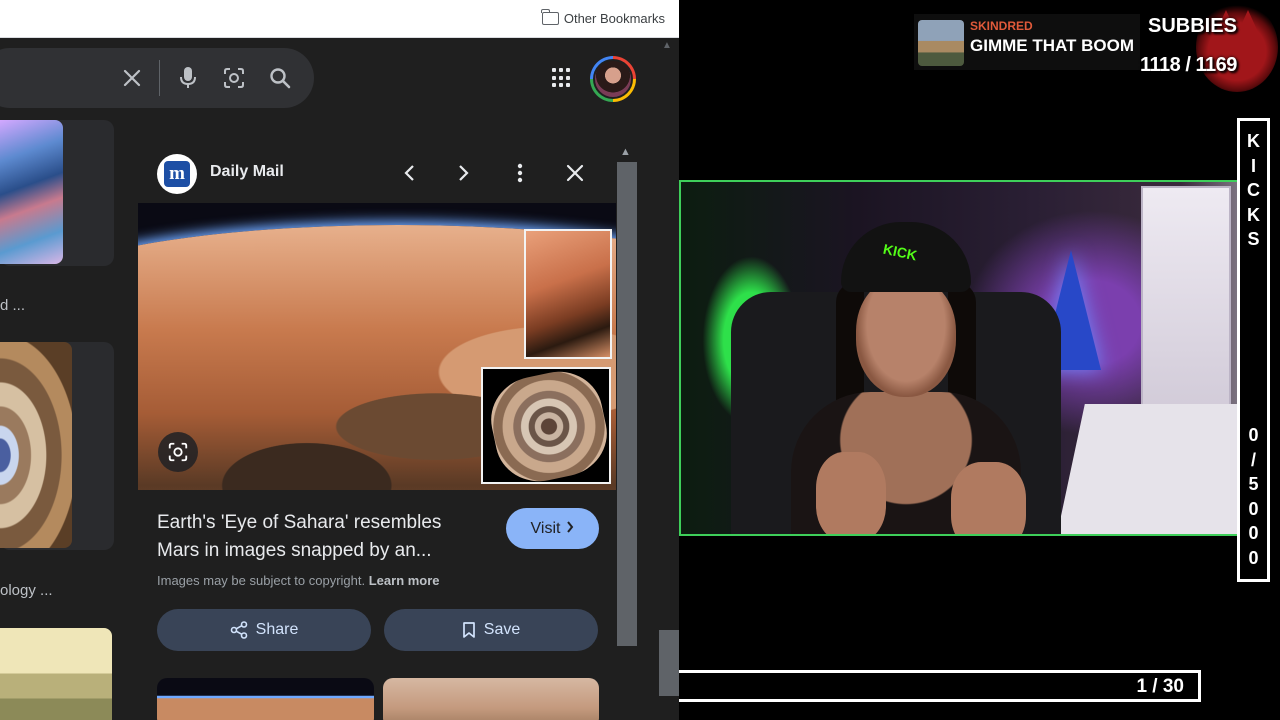  I want to click on kicks-label: K I C K S, so click(1253, 190).